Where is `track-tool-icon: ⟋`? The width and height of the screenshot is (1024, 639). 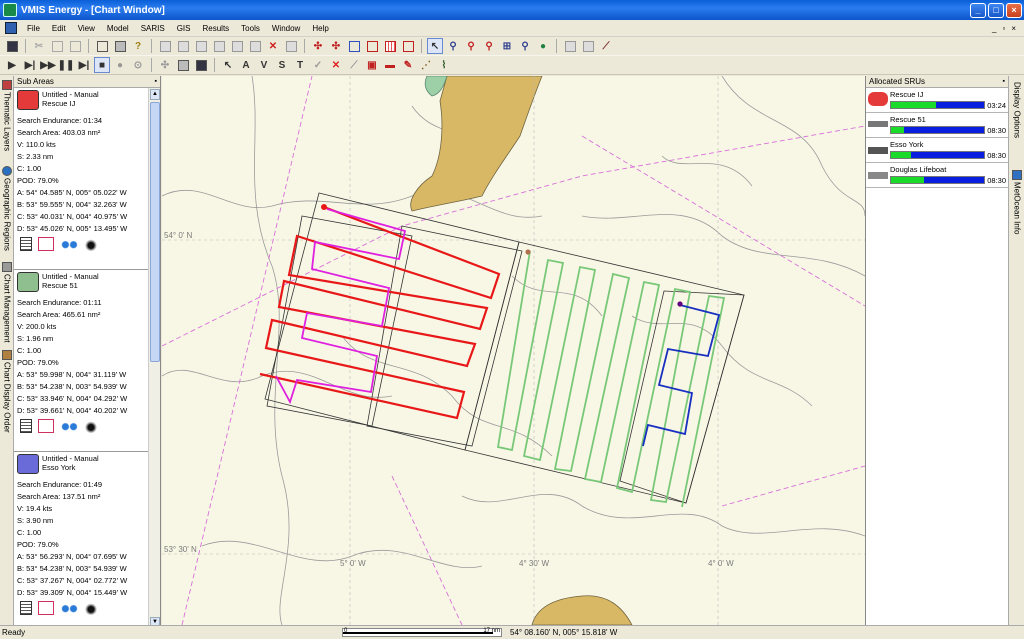
track-tool-icon: ⟋ is located at coordinates (354, 65).